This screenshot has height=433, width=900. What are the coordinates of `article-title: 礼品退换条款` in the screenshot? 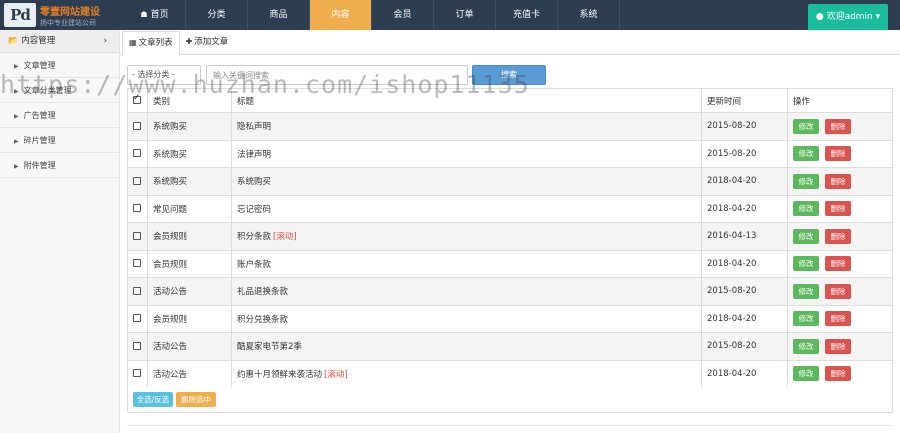 It's located at (262, 292).